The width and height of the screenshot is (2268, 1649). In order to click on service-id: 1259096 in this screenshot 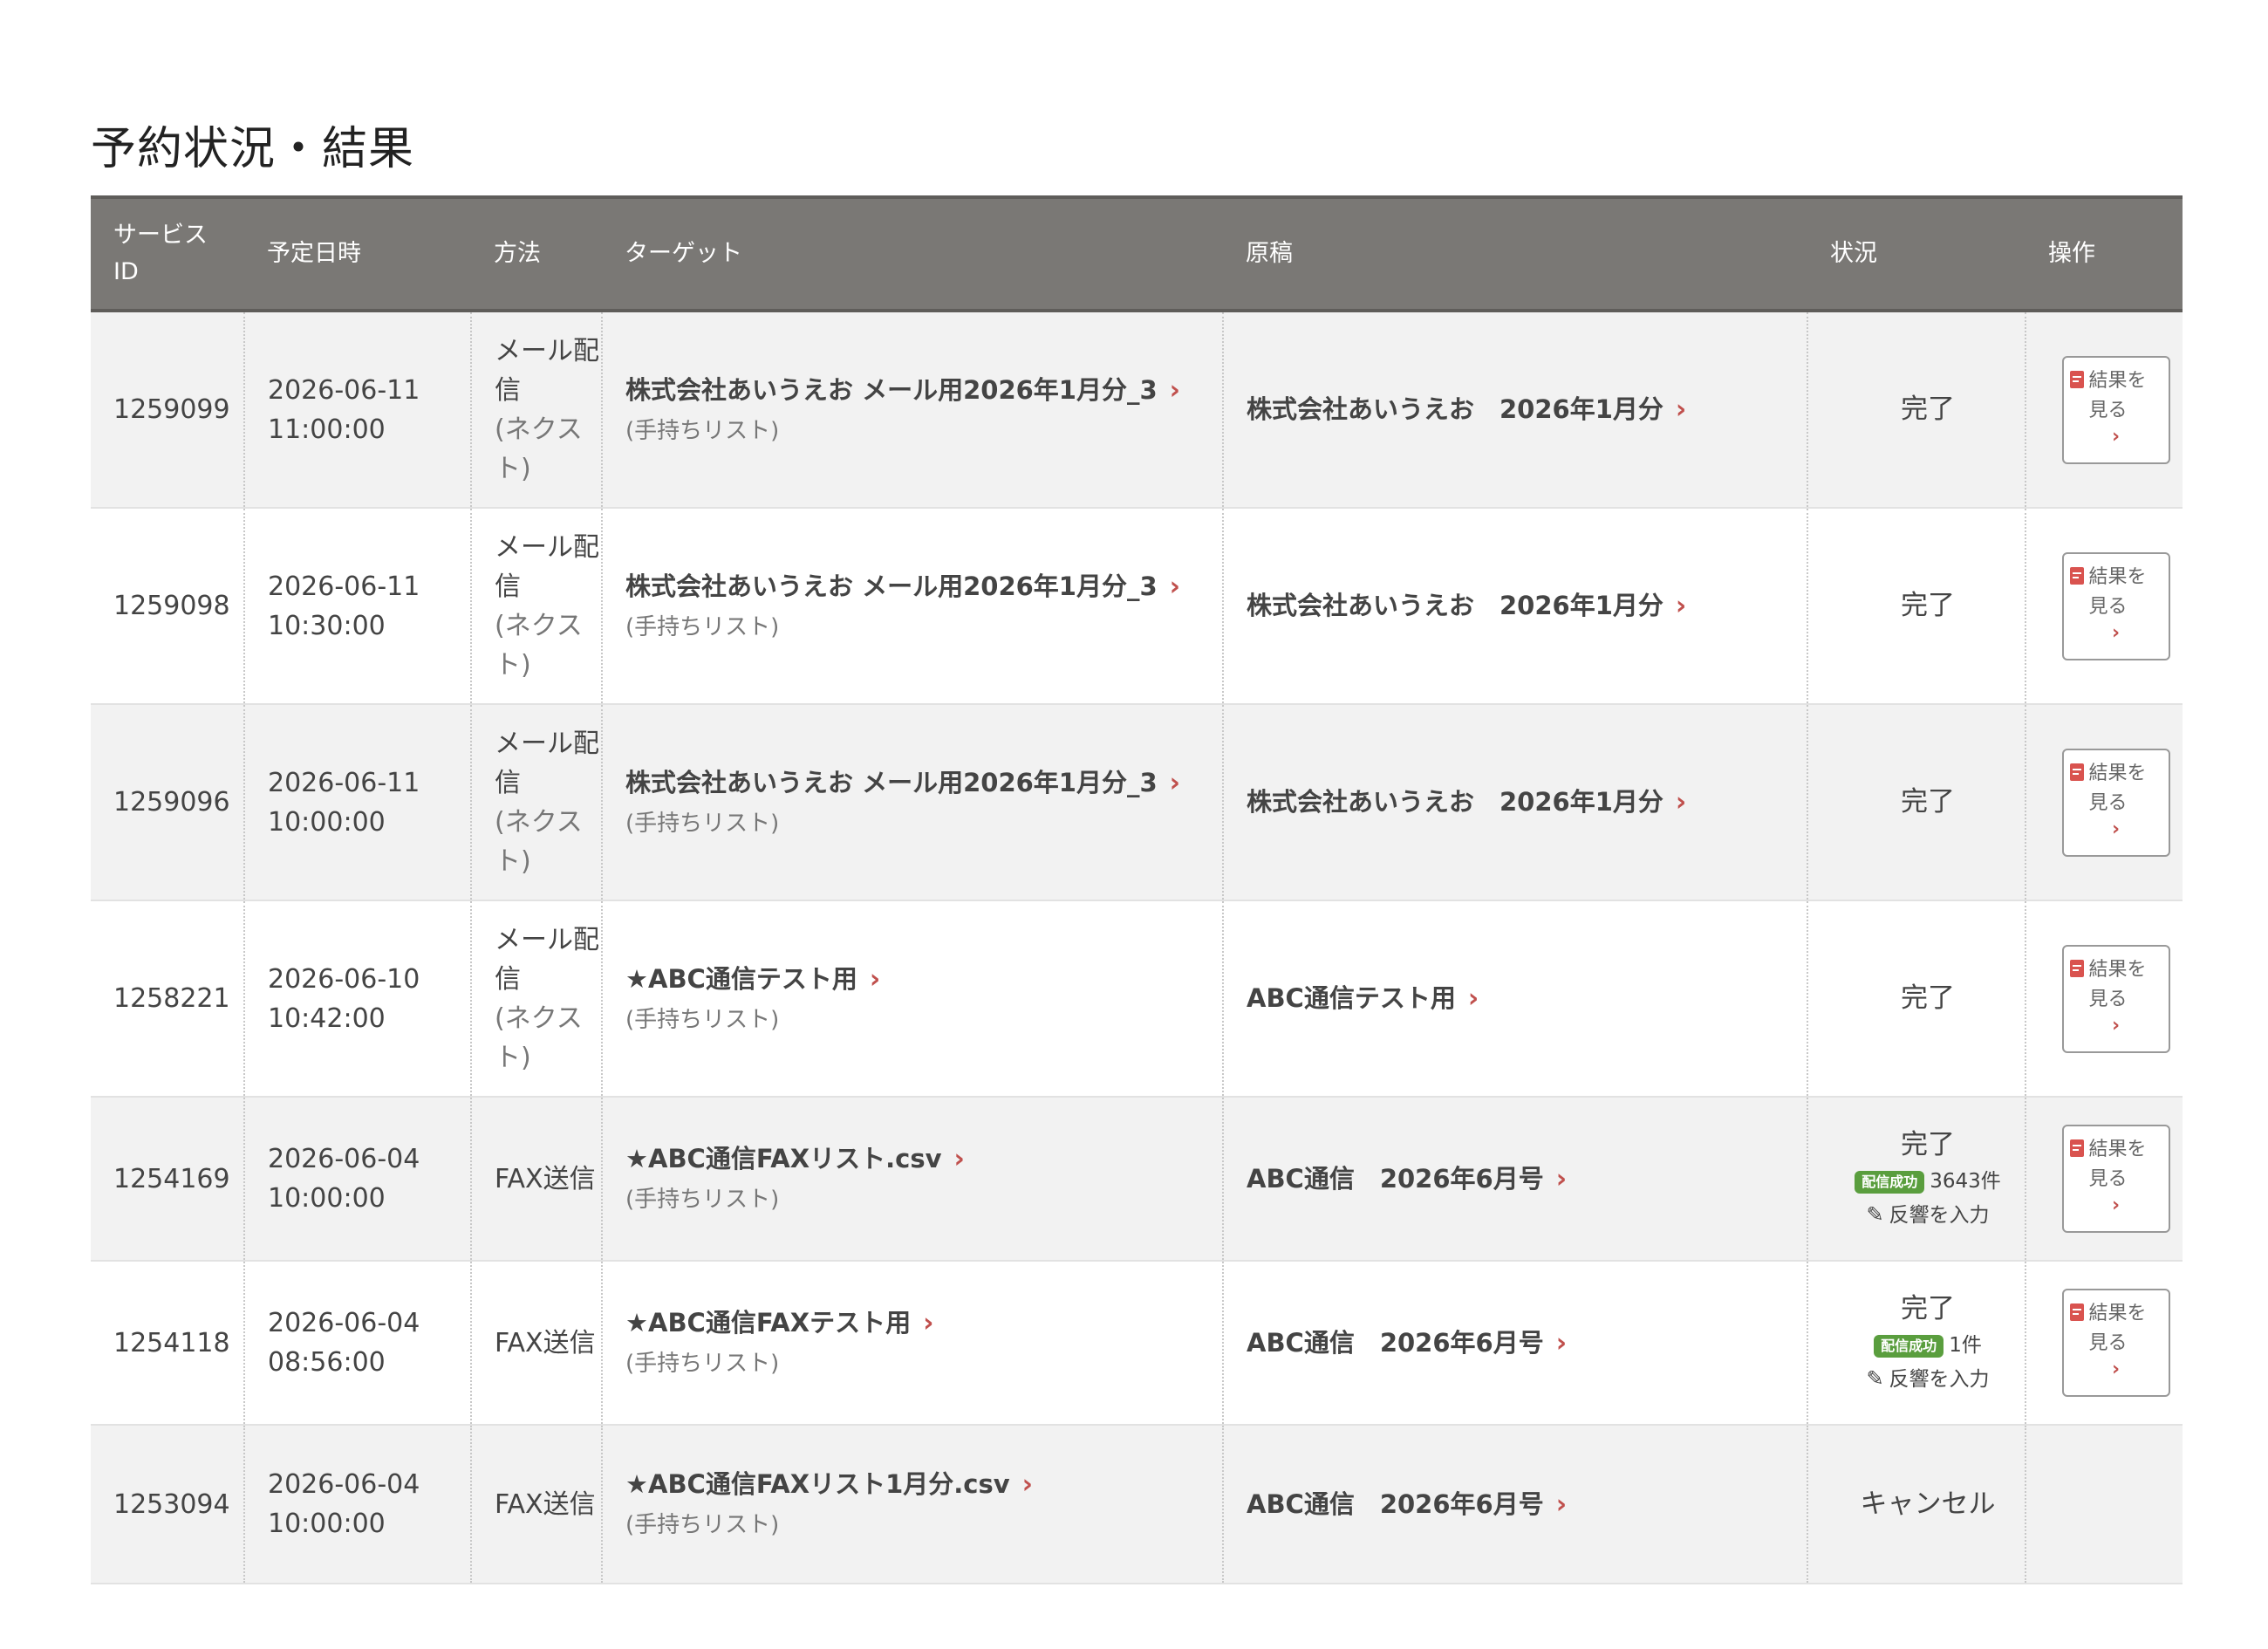, I will do `click(171, 802)`.